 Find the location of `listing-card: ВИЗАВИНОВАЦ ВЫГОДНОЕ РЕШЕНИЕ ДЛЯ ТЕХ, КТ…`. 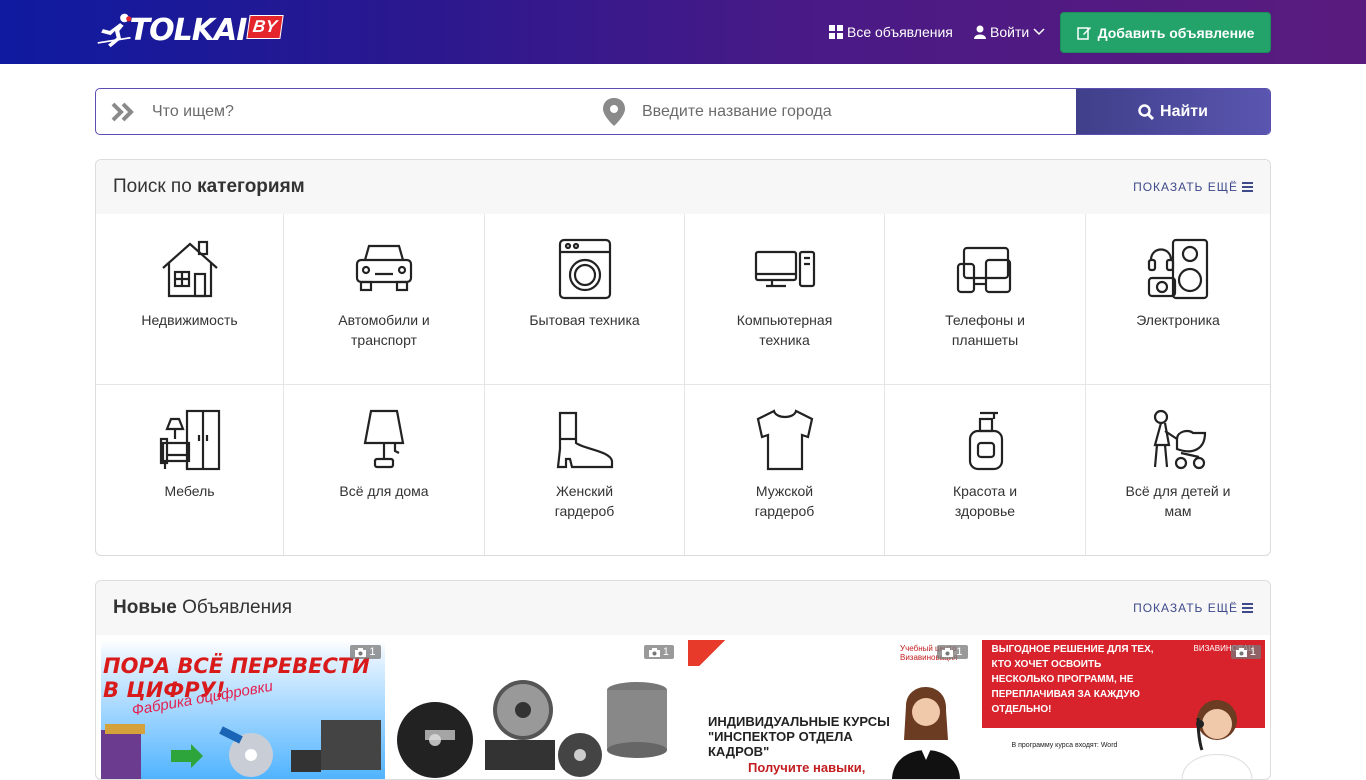

listing-card: ВИЗАВИНОВАЦ ВЫГОДНОЕ РЕШЕНИЕ ДЛЯ ТЕХ, КТ… is located at coordinates (1123, 709).